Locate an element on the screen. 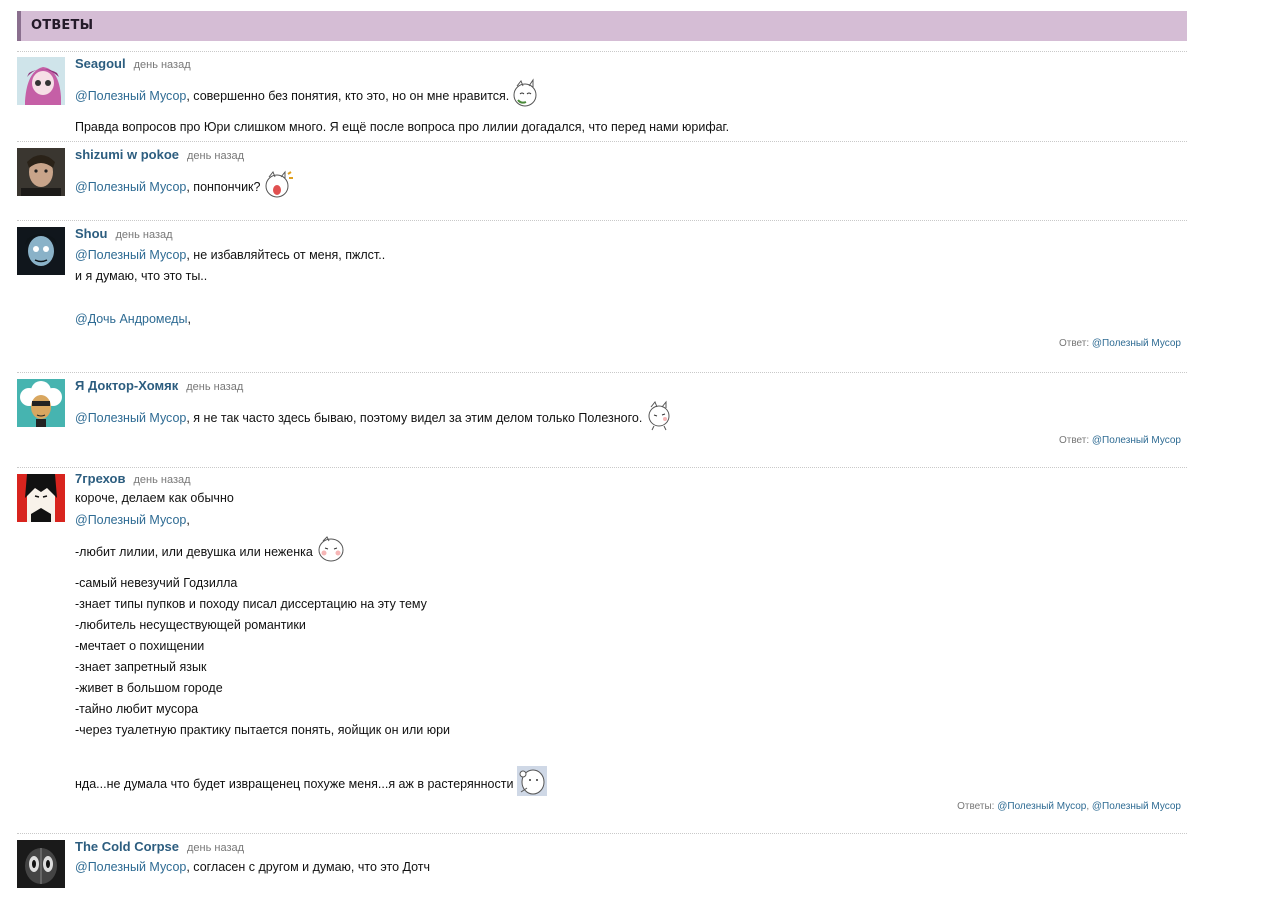  list-item: -живет в большом городе is located at coordinates (149, 688).